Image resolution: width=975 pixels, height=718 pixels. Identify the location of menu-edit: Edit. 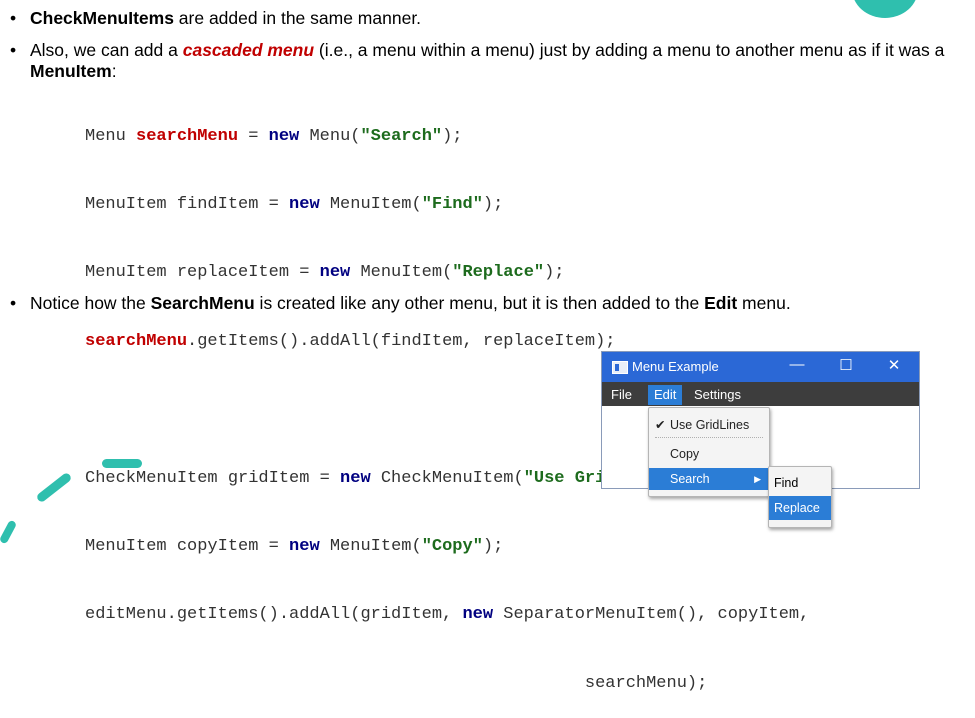
(665, 395).